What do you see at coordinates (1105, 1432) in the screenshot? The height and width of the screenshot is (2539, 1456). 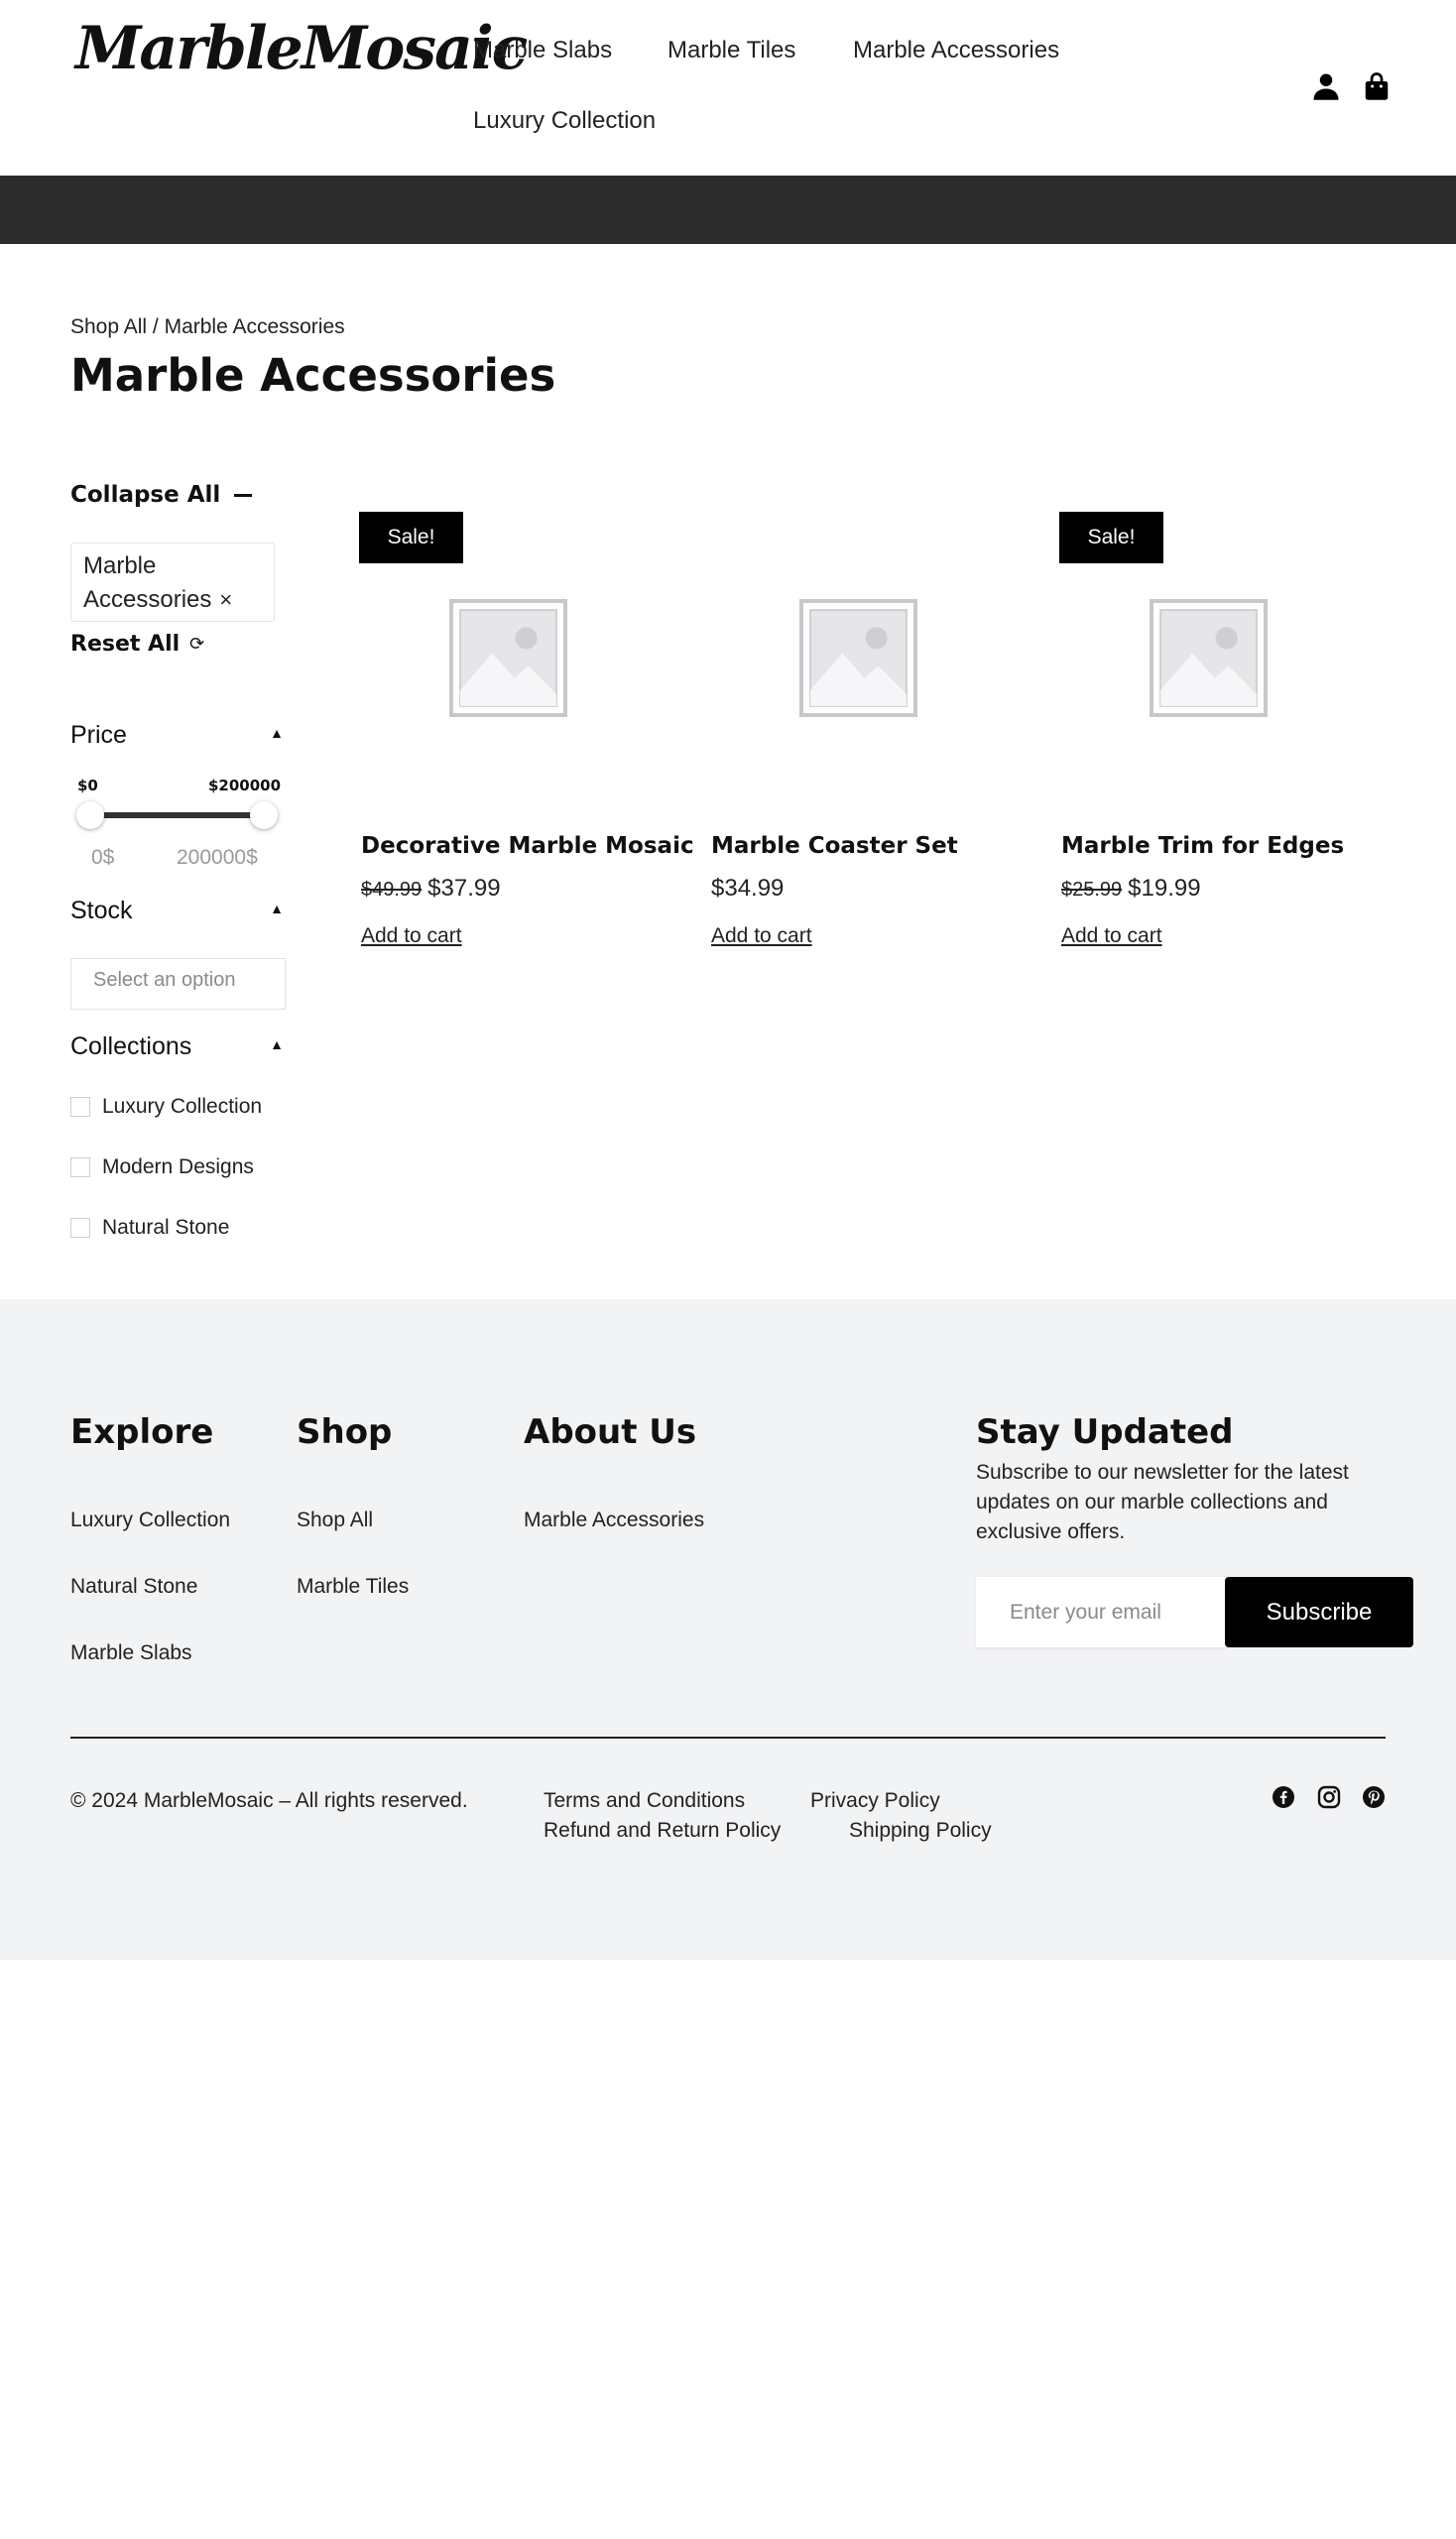 I see `newsletter-title: Stay Updated` at bounding box center [1105, 1432].